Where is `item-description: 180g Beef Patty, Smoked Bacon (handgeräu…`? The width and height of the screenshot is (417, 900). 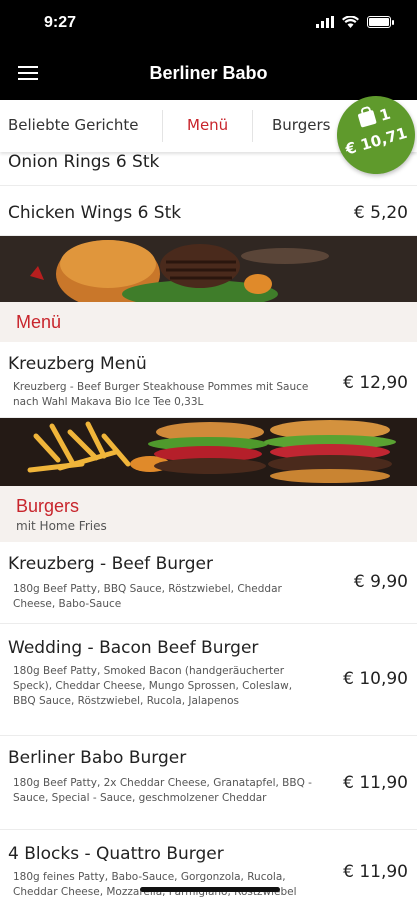
item-description: 180g Beef Patty, Smoked Bacon (handgeräu… is located at coordinates (153, 686).